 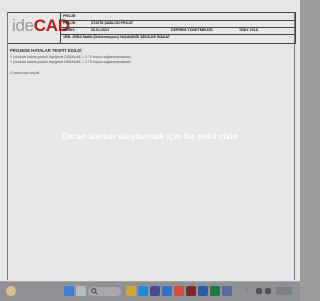 I want to click on header-value-2: TBDY 2018, so click(x=248, y=30).